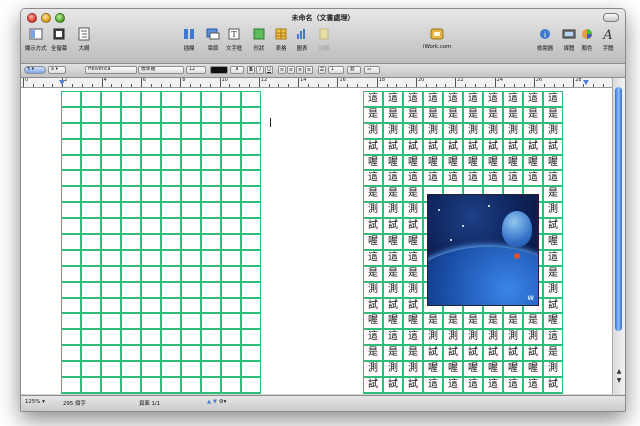 Image resolution: width=640 pixels, height=426 pixels. I want to click on toolbar-media-button: 媒體, so click(569, 39).